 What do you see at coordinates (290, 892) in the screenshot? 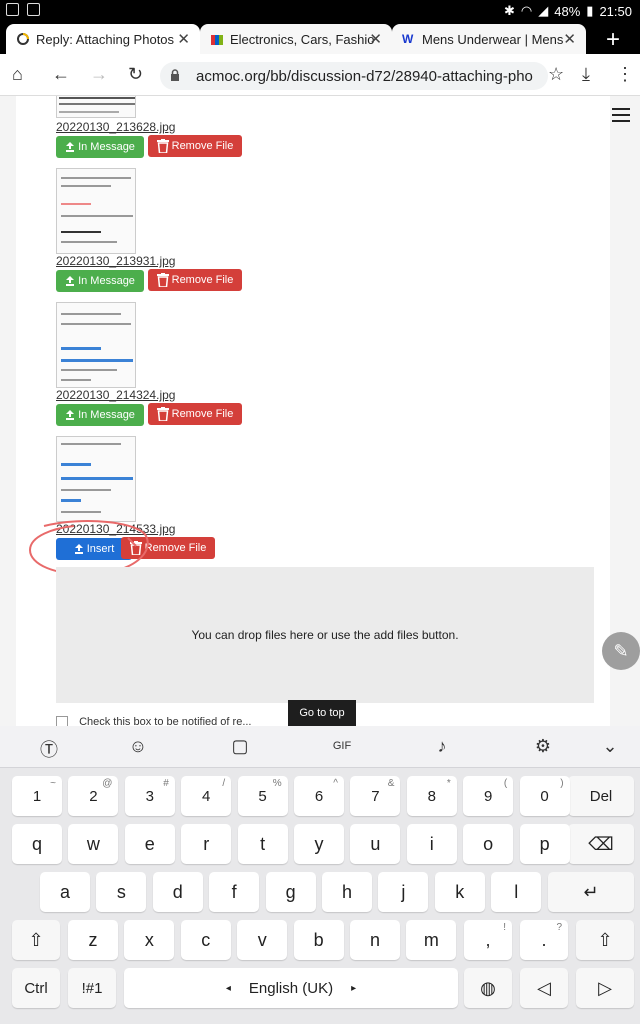
I see `key-g: g` at bounding box center [290, 892].